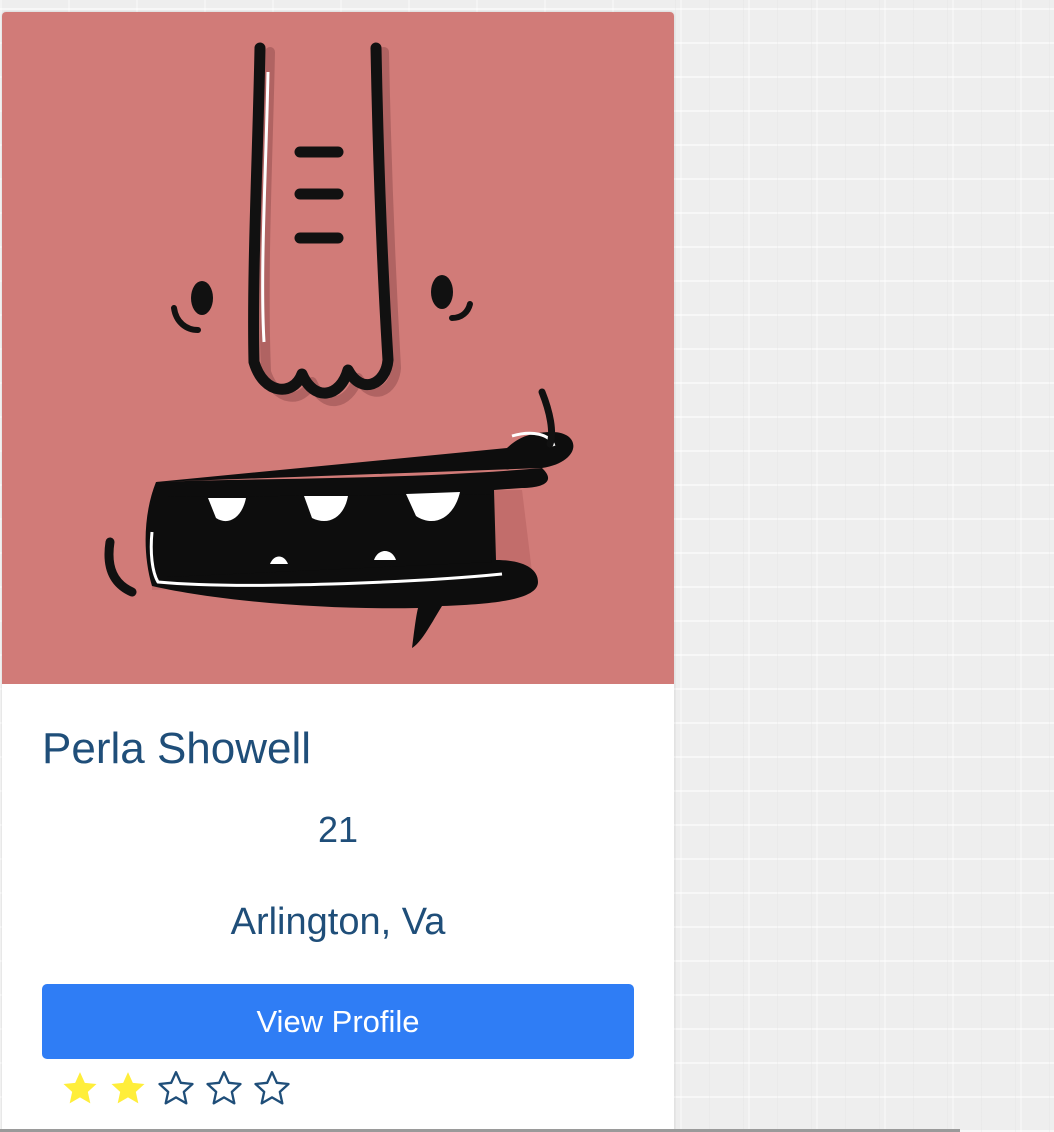 This screenshot has width=1054, height=1132. Describe the element at coordinates (177, 748) in the screenshot. I see `profile-name: Perla Showell` at that location.